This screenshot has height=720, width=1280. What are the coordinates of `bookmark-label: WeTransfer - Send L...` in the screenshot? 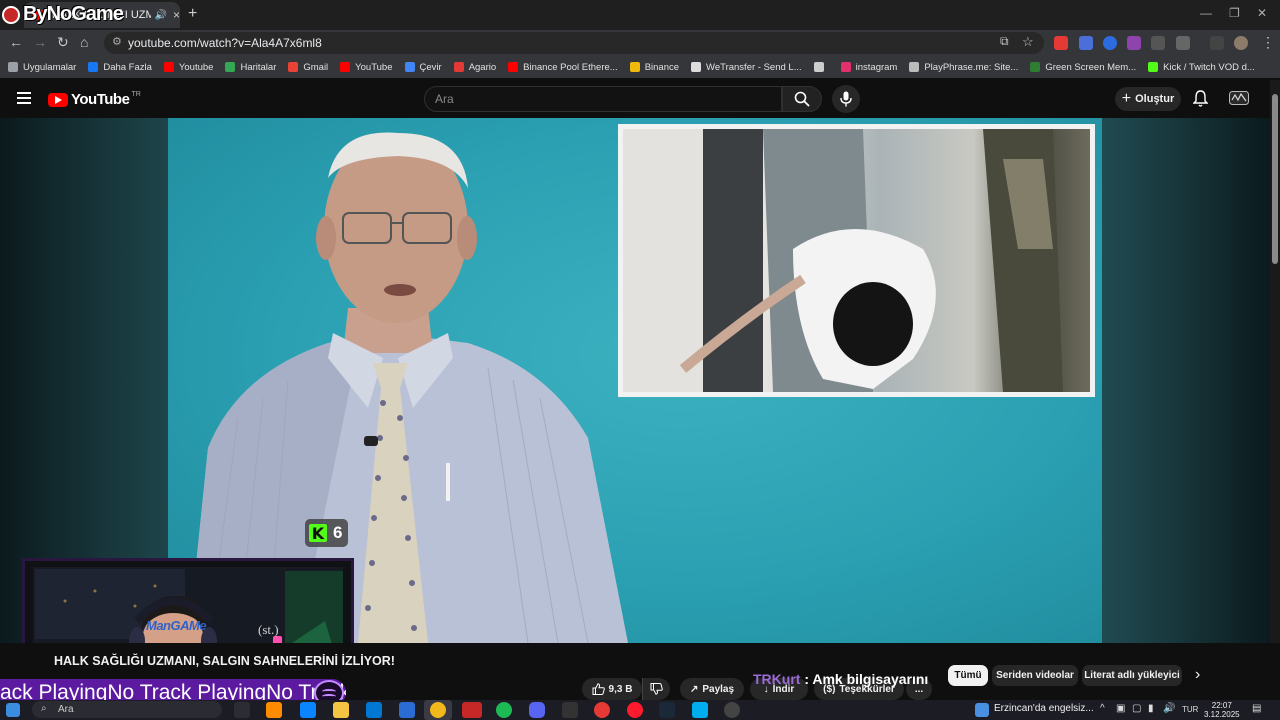 It's located at (754, 67).